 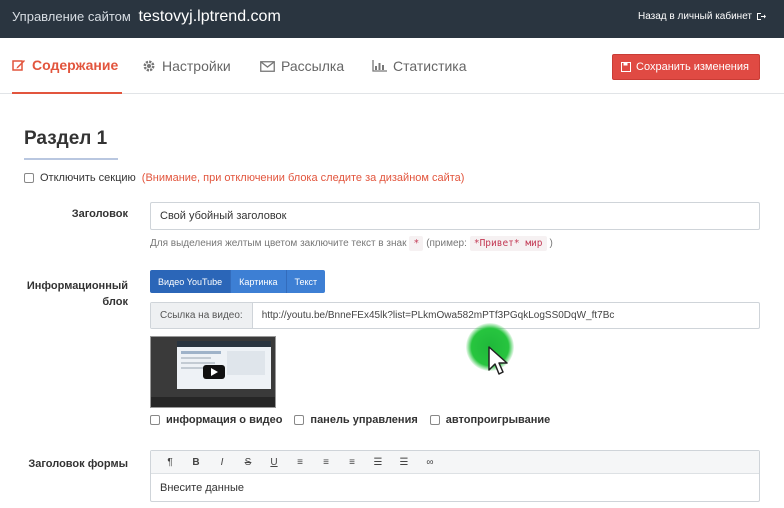 I want to click on info-type-youtube-button: Видео YouTube, so click(x=191, y=281).